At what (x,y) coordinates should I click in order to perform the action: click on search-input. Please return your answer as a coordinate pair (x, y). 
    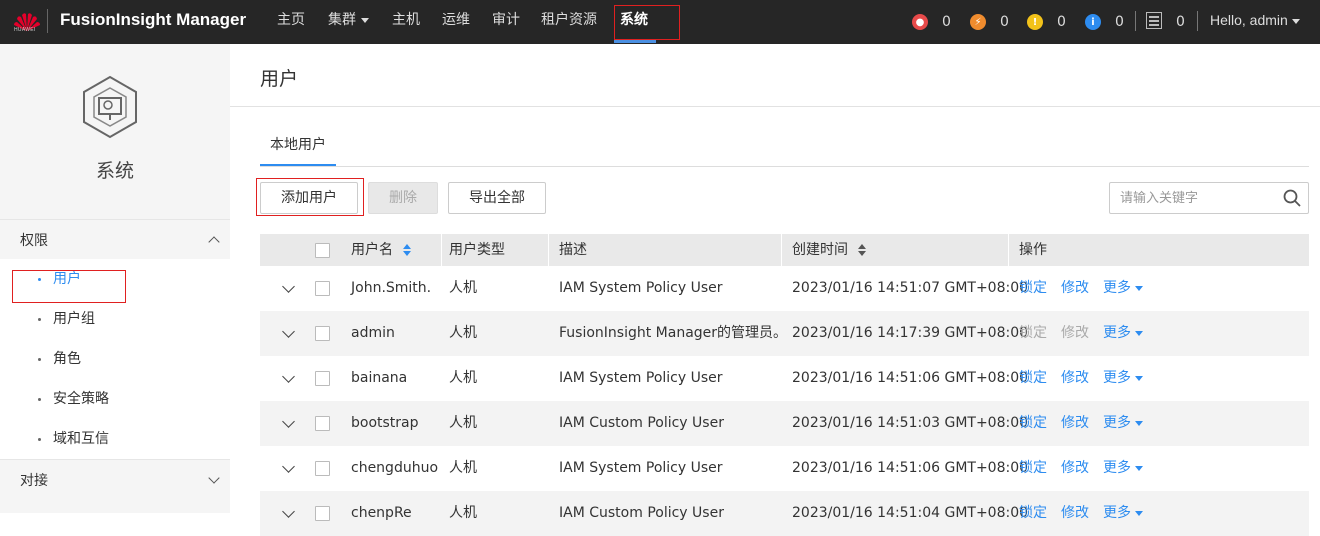
    Looking at the image, I should click on (1195, 198).